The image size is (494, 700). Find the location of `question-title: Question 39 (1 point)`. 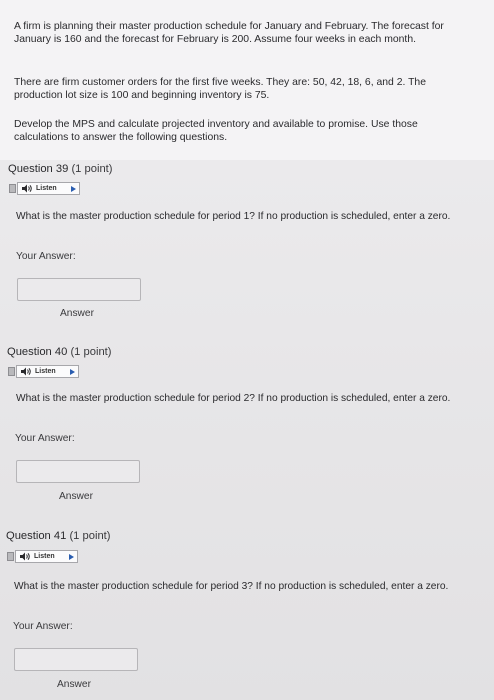

question-title: Question 39 (1 point) is located at coordinates (60, 169).